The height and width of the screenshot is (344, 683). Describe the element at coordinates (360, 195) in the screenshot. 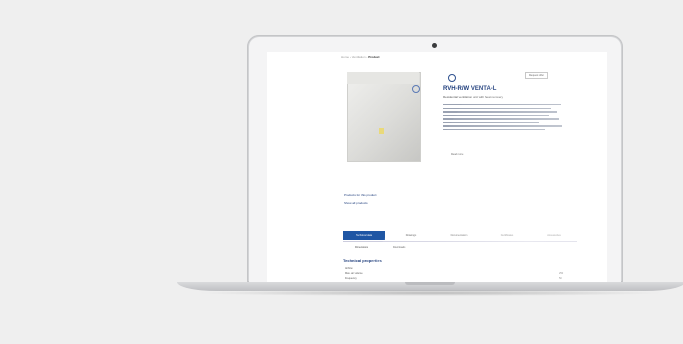

I see `related-products-label: Products for this product` at that location.